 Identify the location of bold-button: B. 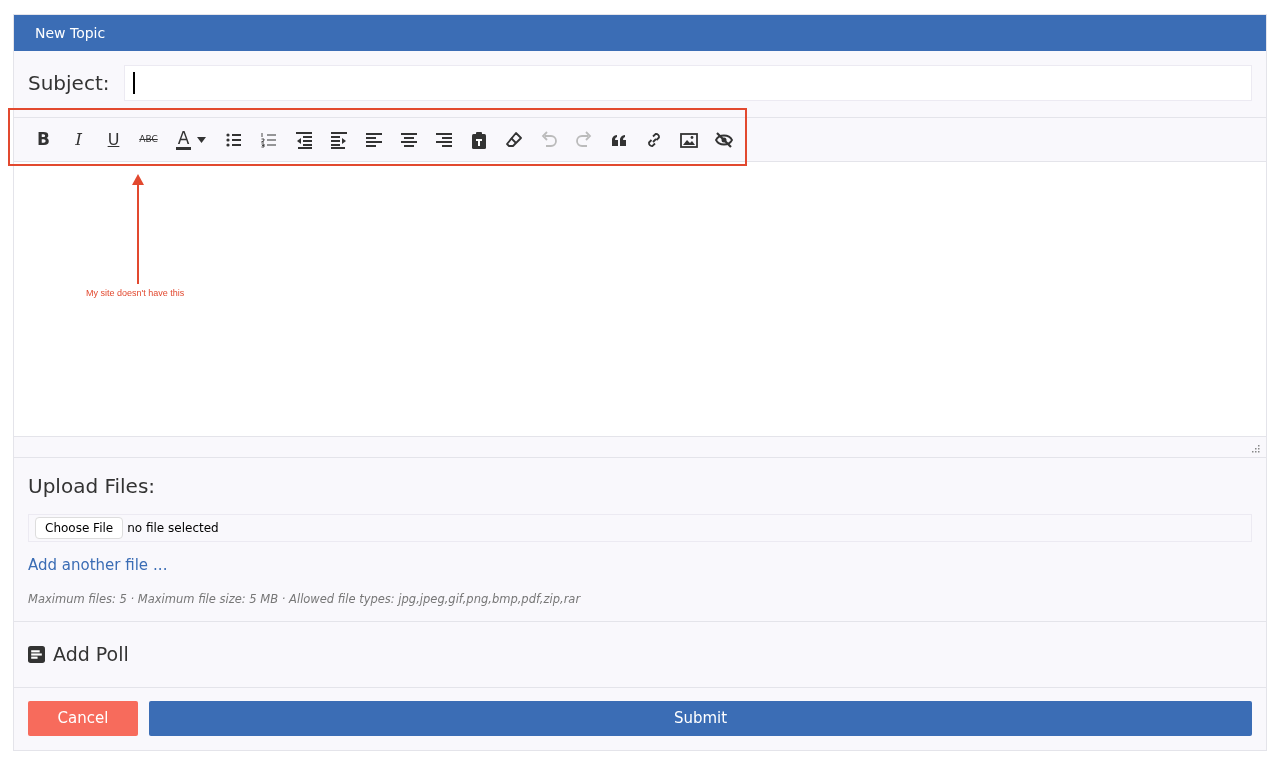
(43, 139).